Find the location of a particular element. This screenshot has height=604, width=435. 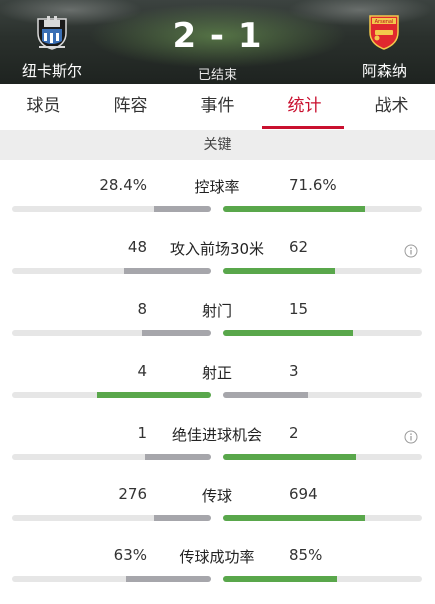

stat-away-value: 85% is located at coordinates (306, 555).